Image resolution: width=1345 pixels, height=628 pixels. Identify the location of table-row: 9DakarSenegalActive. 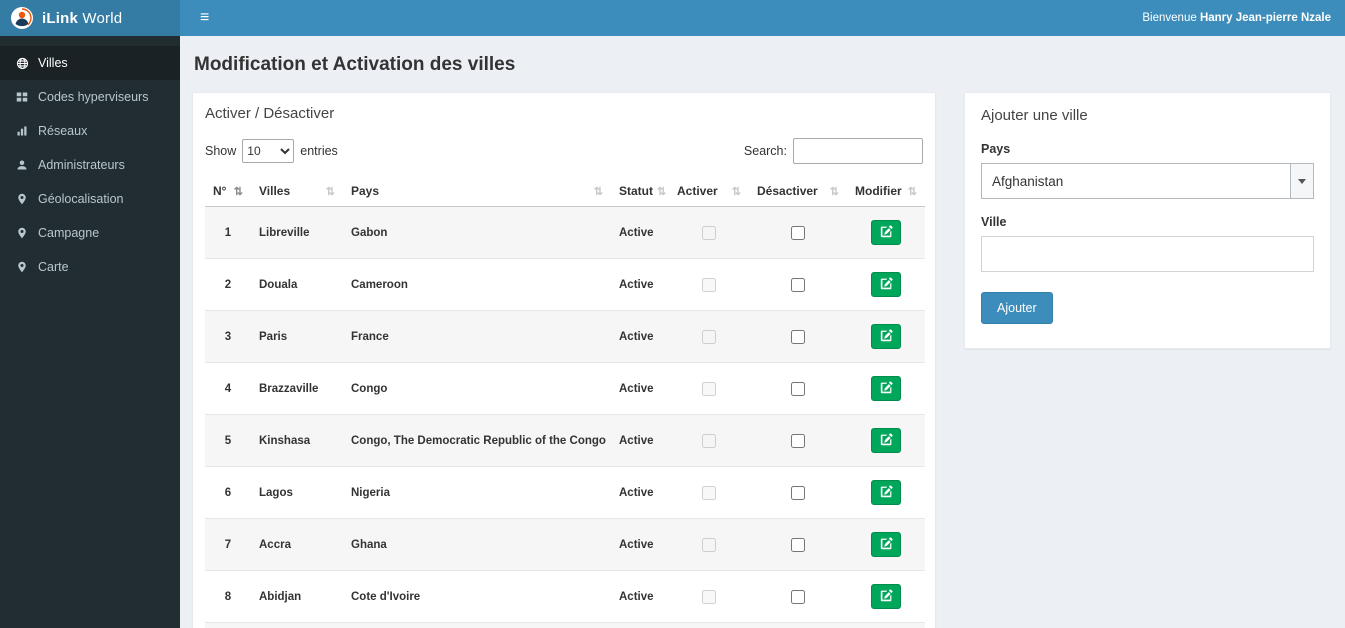
(565, 625).